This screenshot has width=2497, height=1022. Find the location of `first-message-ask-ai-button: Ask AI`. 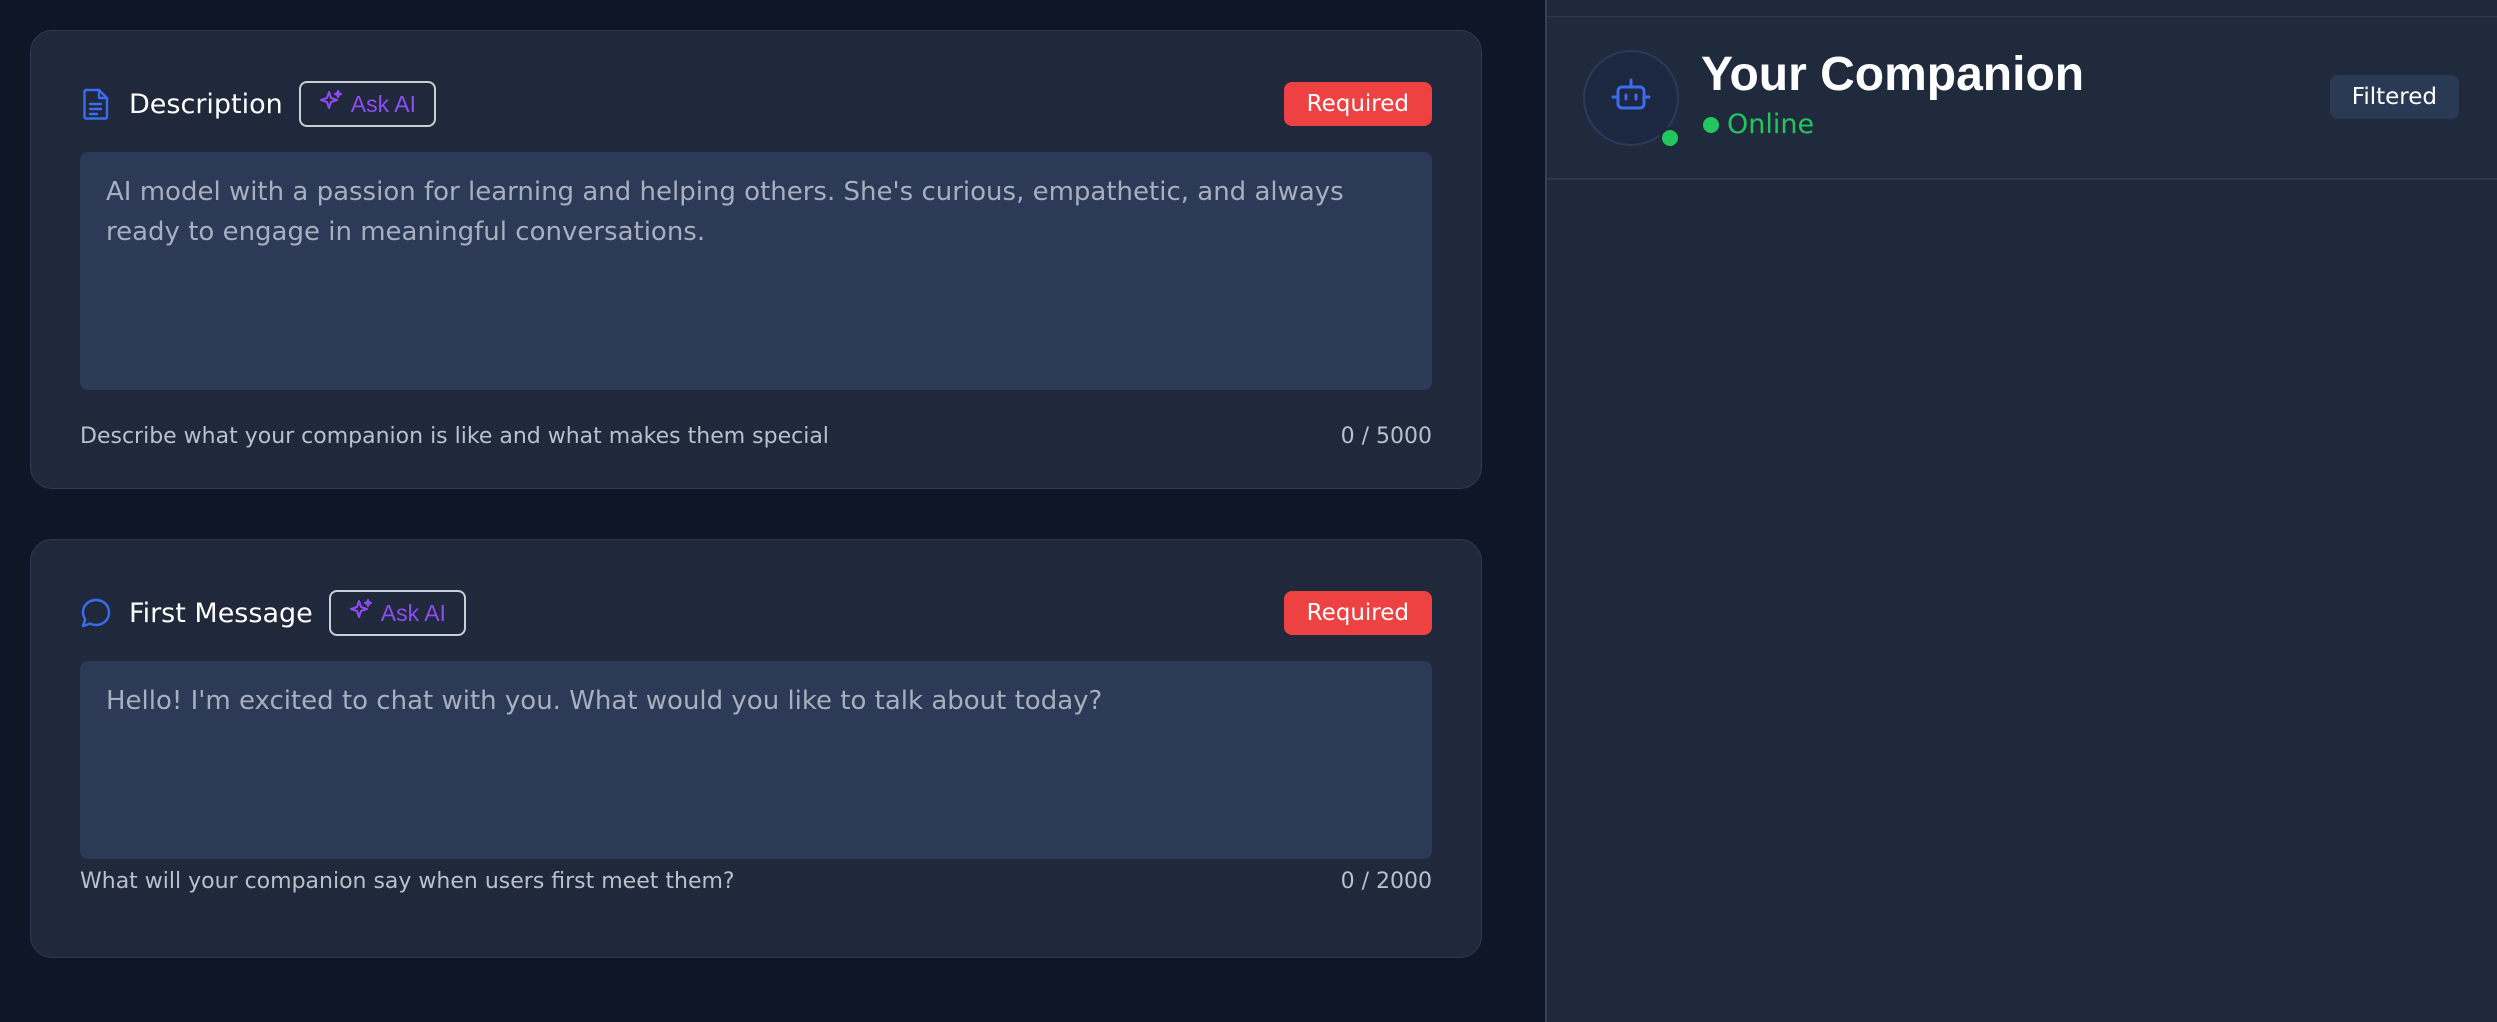

first-message-ask-ai-button: Ask AI is located at coordinates (397, 613).